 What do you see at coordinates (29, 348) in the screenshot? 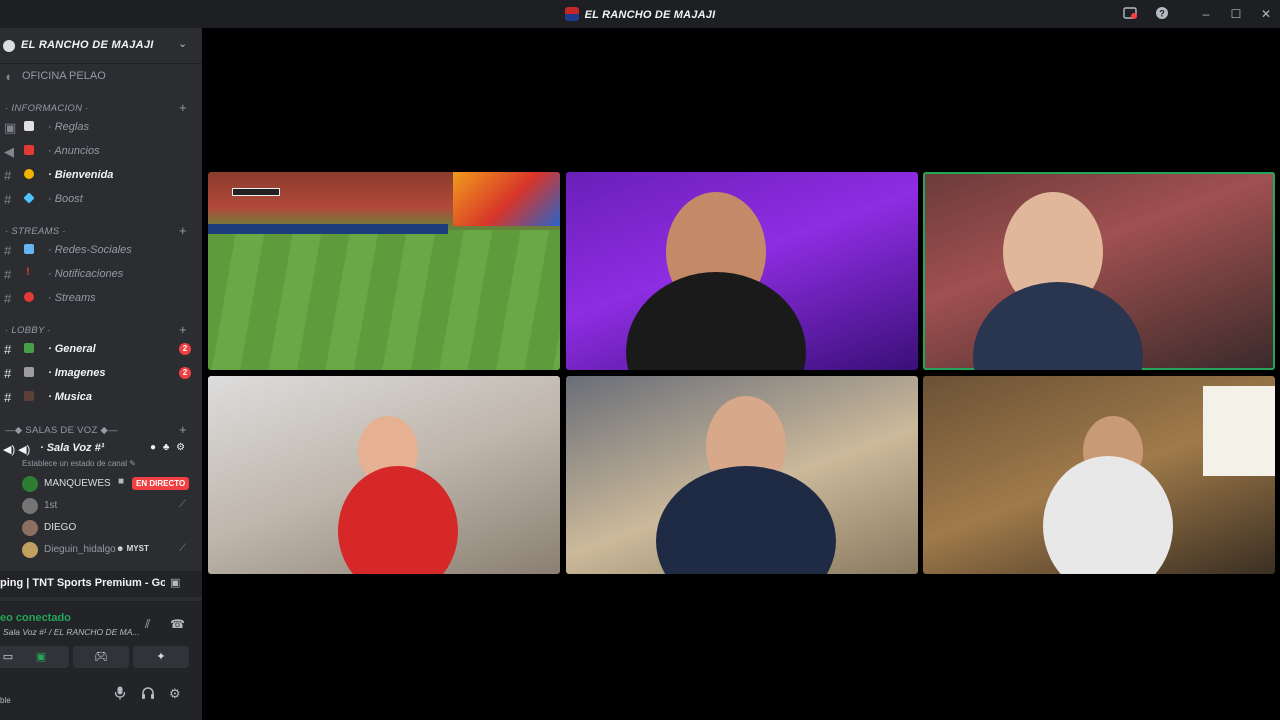
I see `green-arrow-icon` at bounding box center [29, 348].